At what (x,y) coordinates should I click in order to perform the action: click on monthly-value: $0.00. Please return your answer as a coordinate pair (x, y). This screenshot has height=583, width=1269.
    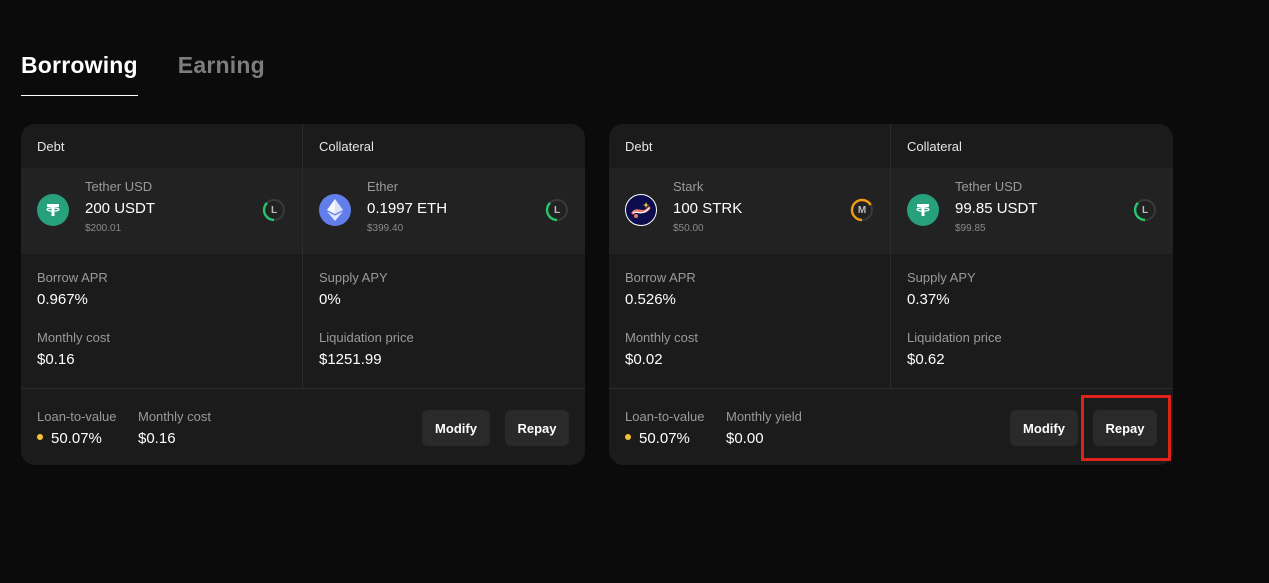
    Looking at the image, I should click on (745, 438).